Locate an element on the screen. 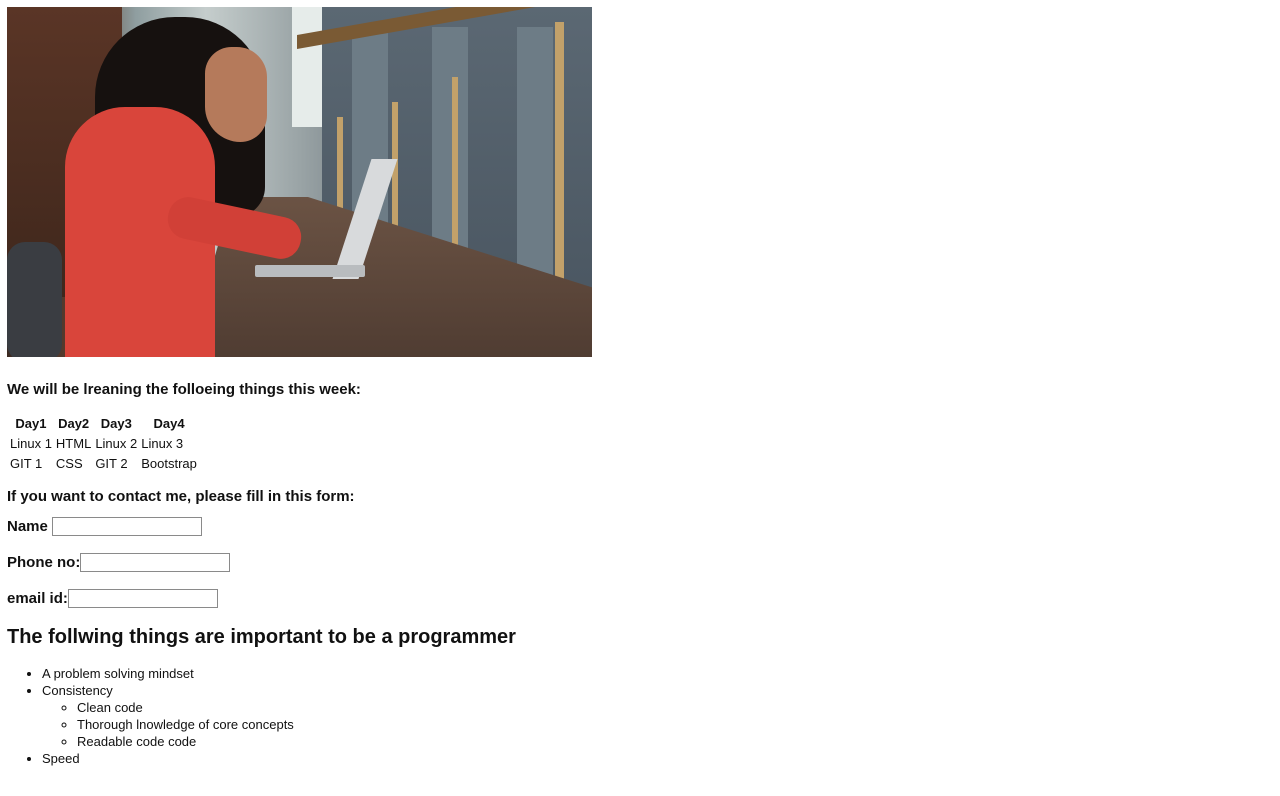 The image size is (1280, 796). list-item-label: Consistency is located at coordinates (77, 690).